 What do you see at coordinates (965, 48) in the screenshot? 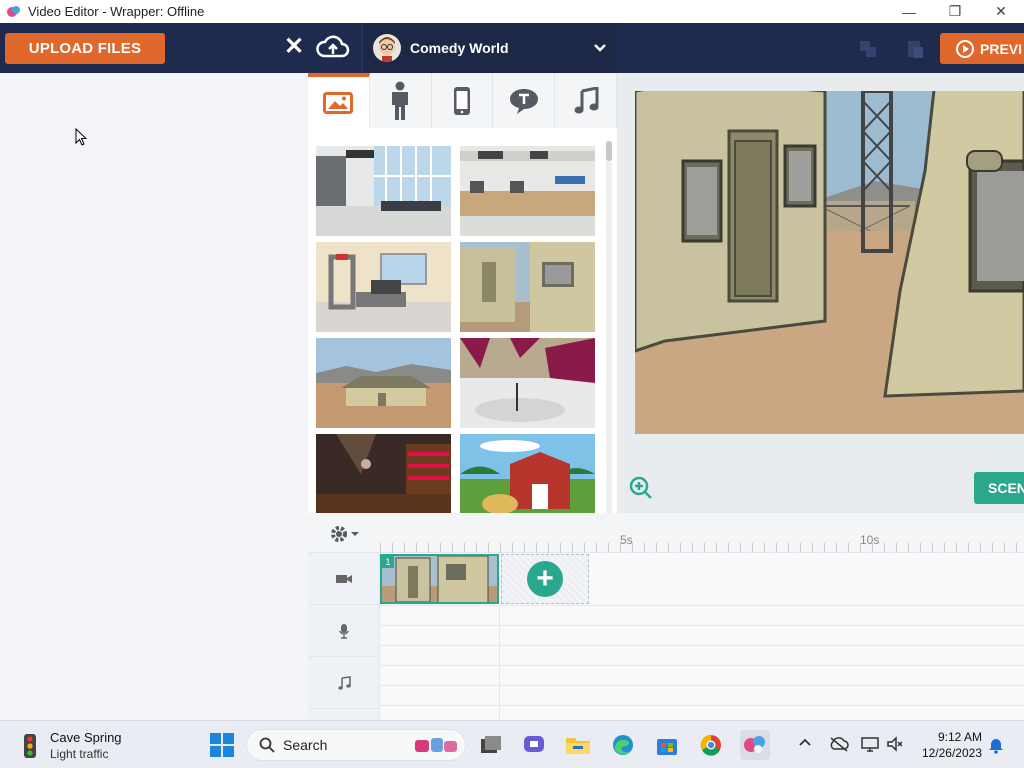
I see `play-icon` at bounding box center [965, 48].